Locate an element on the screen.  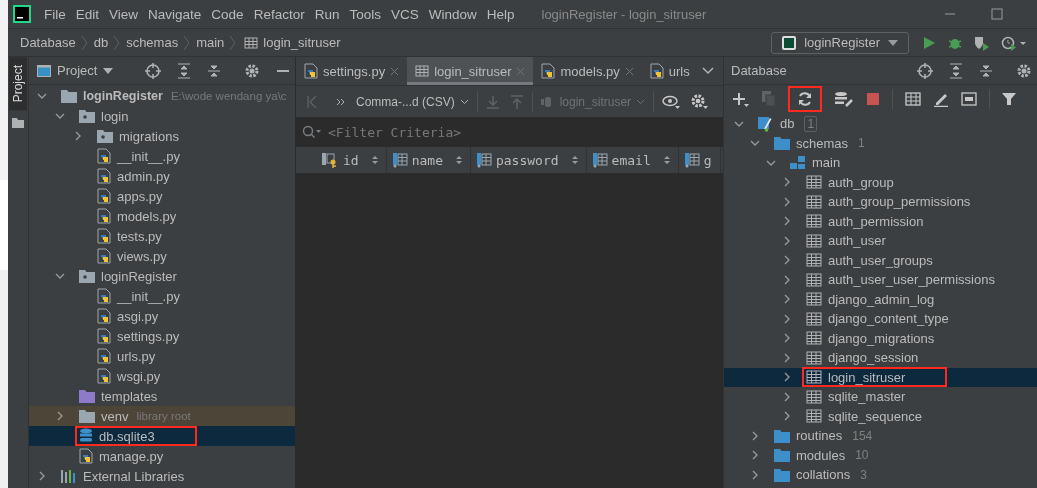
tree-item: routines 154 is located at coordinates (880, 436).